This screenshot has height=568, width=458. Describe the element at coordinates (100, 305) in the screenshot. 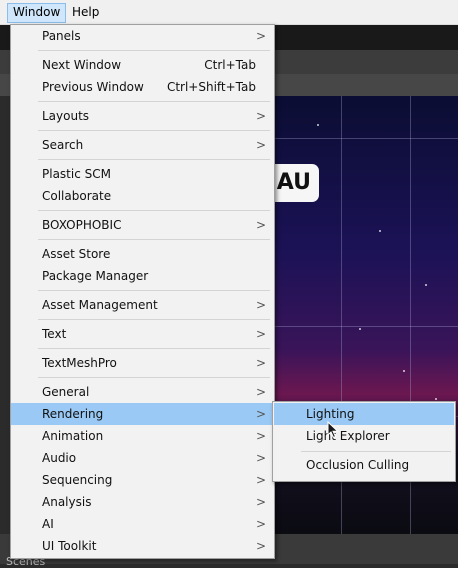

I see `menu-item-label: Asset Management` at that location.